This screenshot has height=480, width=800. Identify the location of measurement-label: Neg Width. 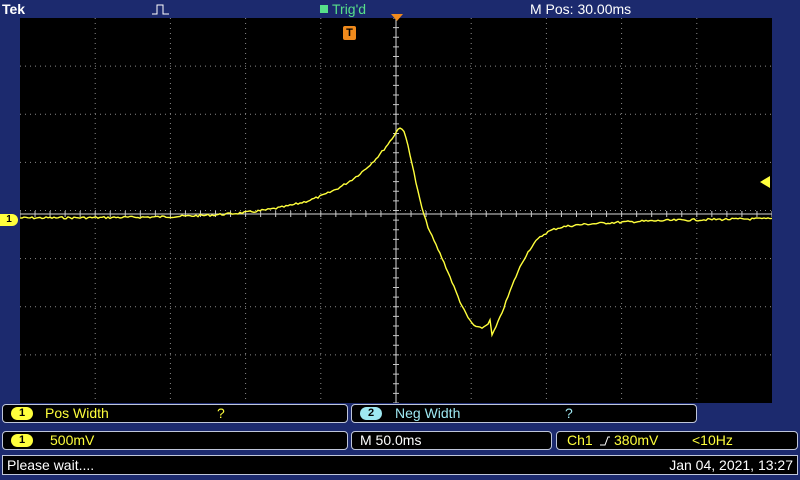
(428, 413).